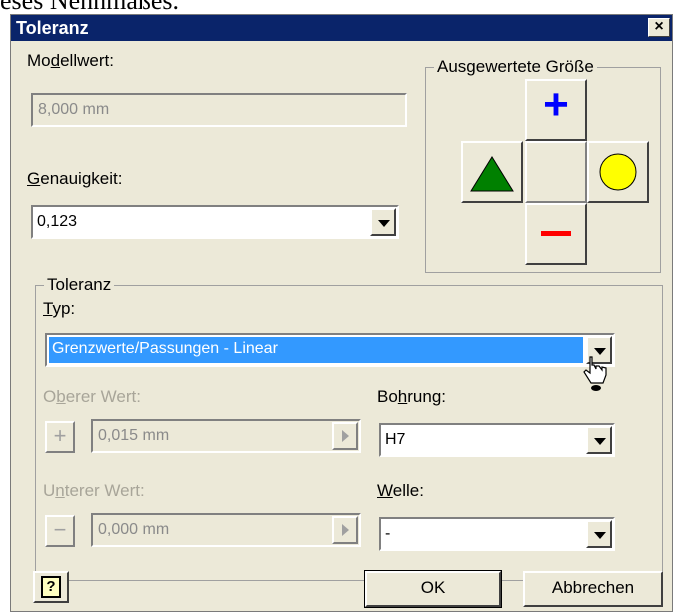 The image size is (675, 614). I want to click on modellwert-label: Modellwert:, so click(70, 60).